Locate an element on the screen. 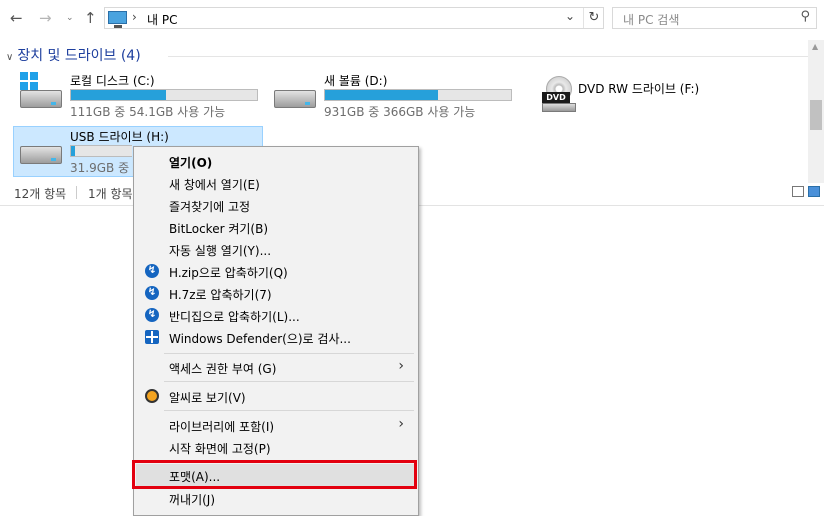 The image size is (824, 516). breadcrumb-this-pc: 내 PC is located at coordinates (162, 19).